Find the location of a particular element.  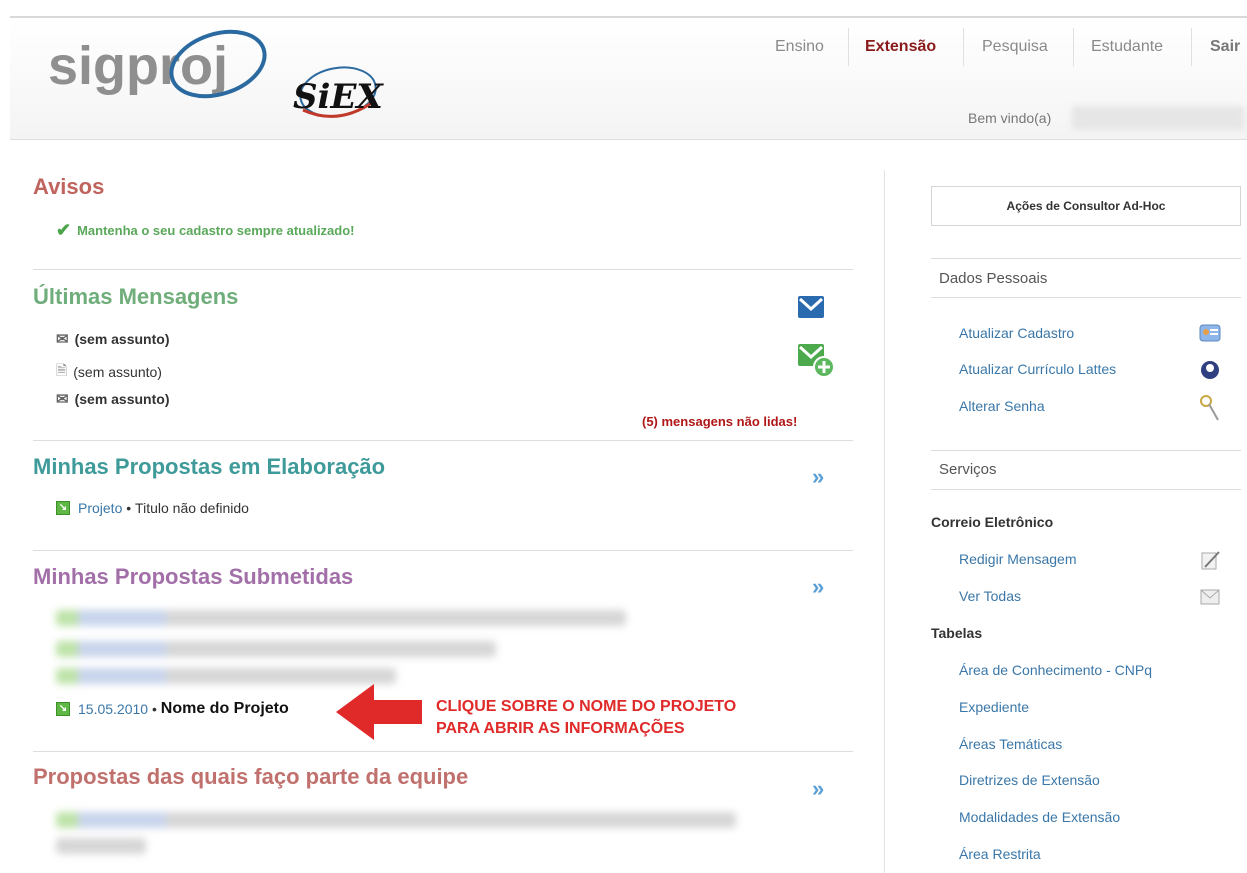

proposal-row: ↘ Projeto • Titulo não definido is located at coordinates (152, 508).